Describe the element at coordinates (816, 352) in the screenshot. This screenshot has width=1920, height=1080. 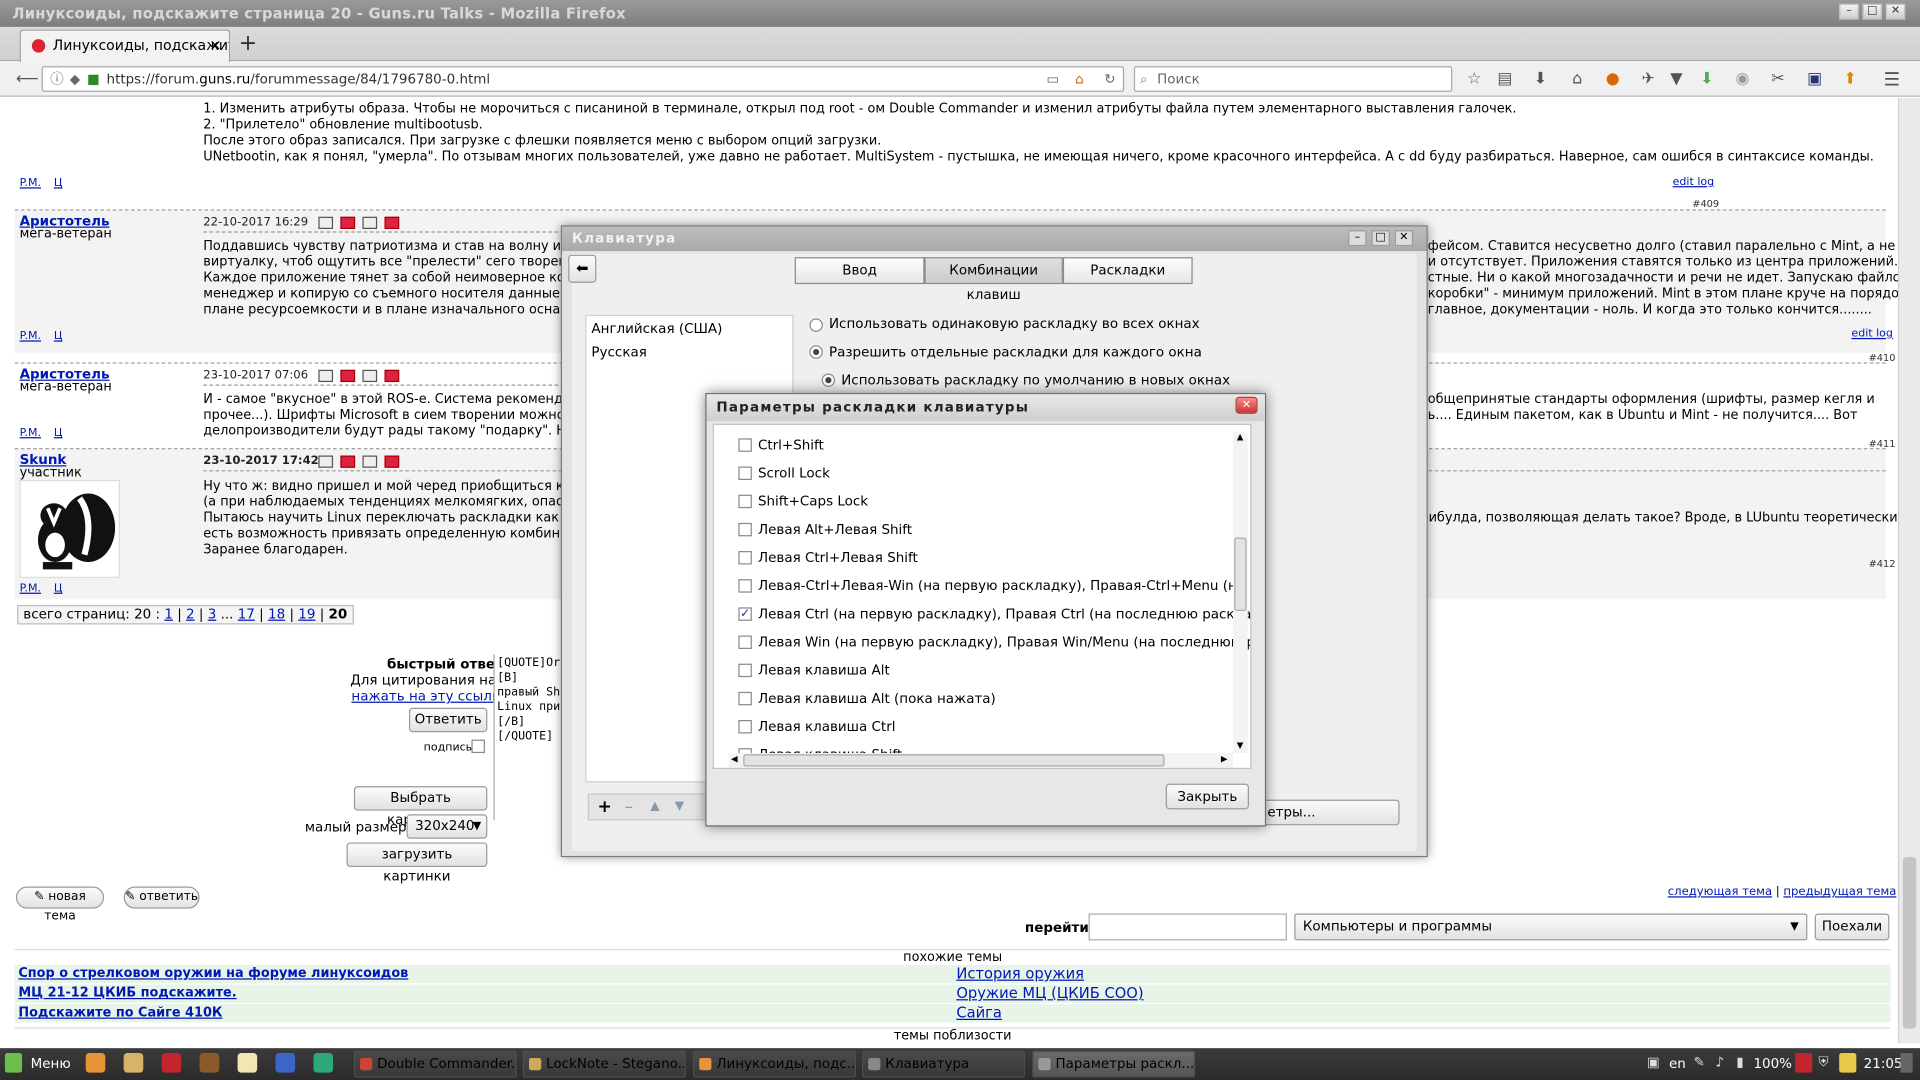
I see `radio-per-window-layout` at that location.